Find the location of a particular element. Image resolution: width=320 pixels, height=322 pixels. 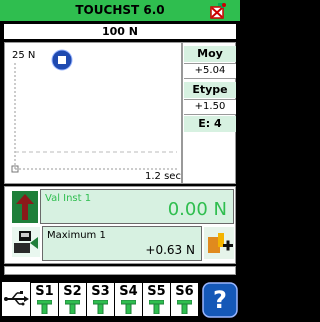

current-value-display: 100 N is located at coordinates (120, 31).